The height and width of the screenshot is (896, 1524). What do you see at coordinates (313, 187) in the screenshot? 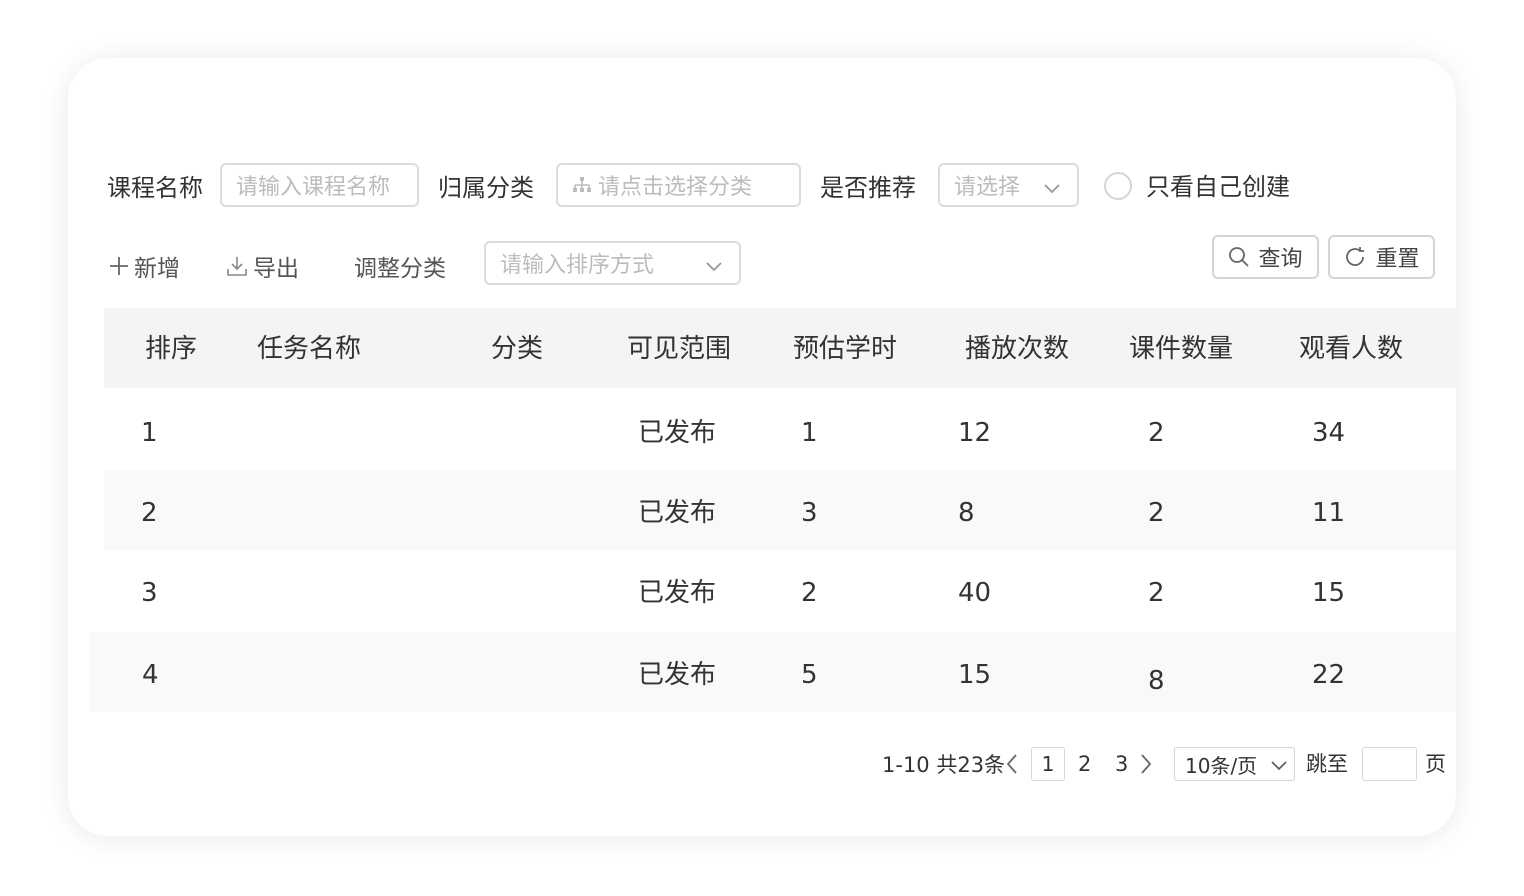
I see `course-name-placeholder: 请输入课程名称` at bounding box center [313, 187].